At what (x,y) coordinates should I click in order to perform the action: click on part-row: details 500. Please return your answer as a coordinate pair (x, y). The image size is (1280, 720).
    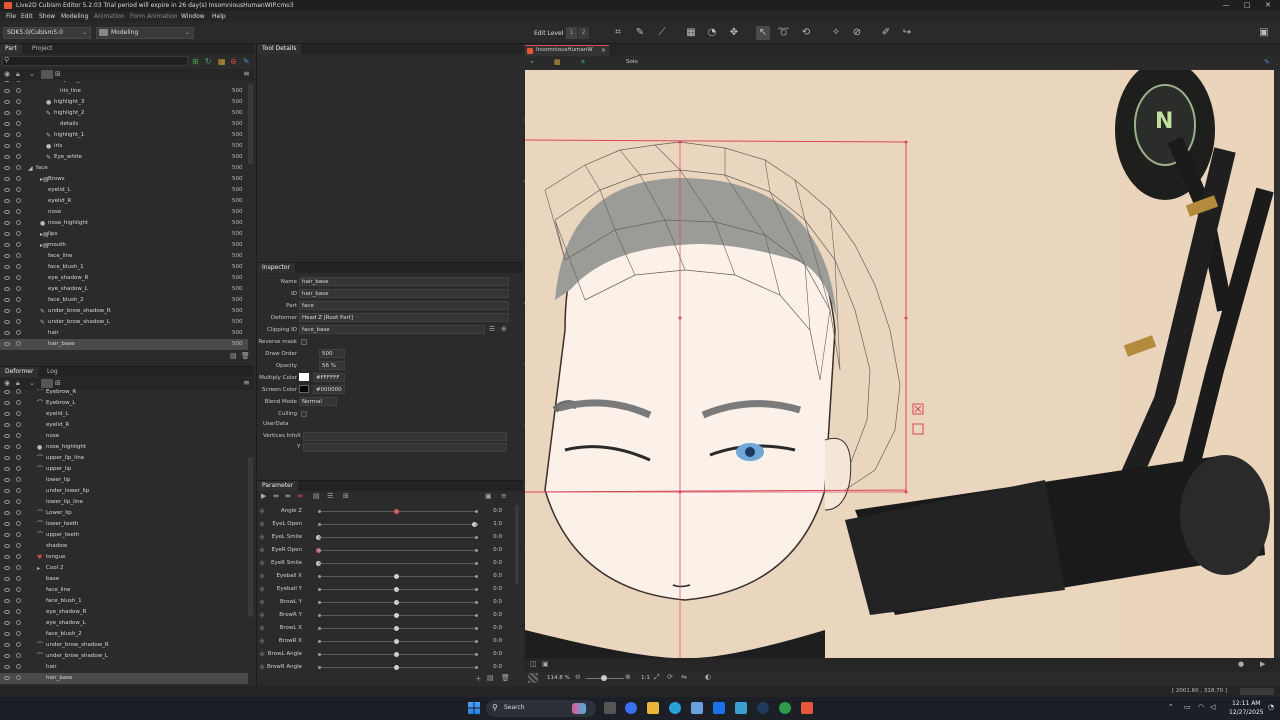
    Looking at the image, I should click on (124, 124).